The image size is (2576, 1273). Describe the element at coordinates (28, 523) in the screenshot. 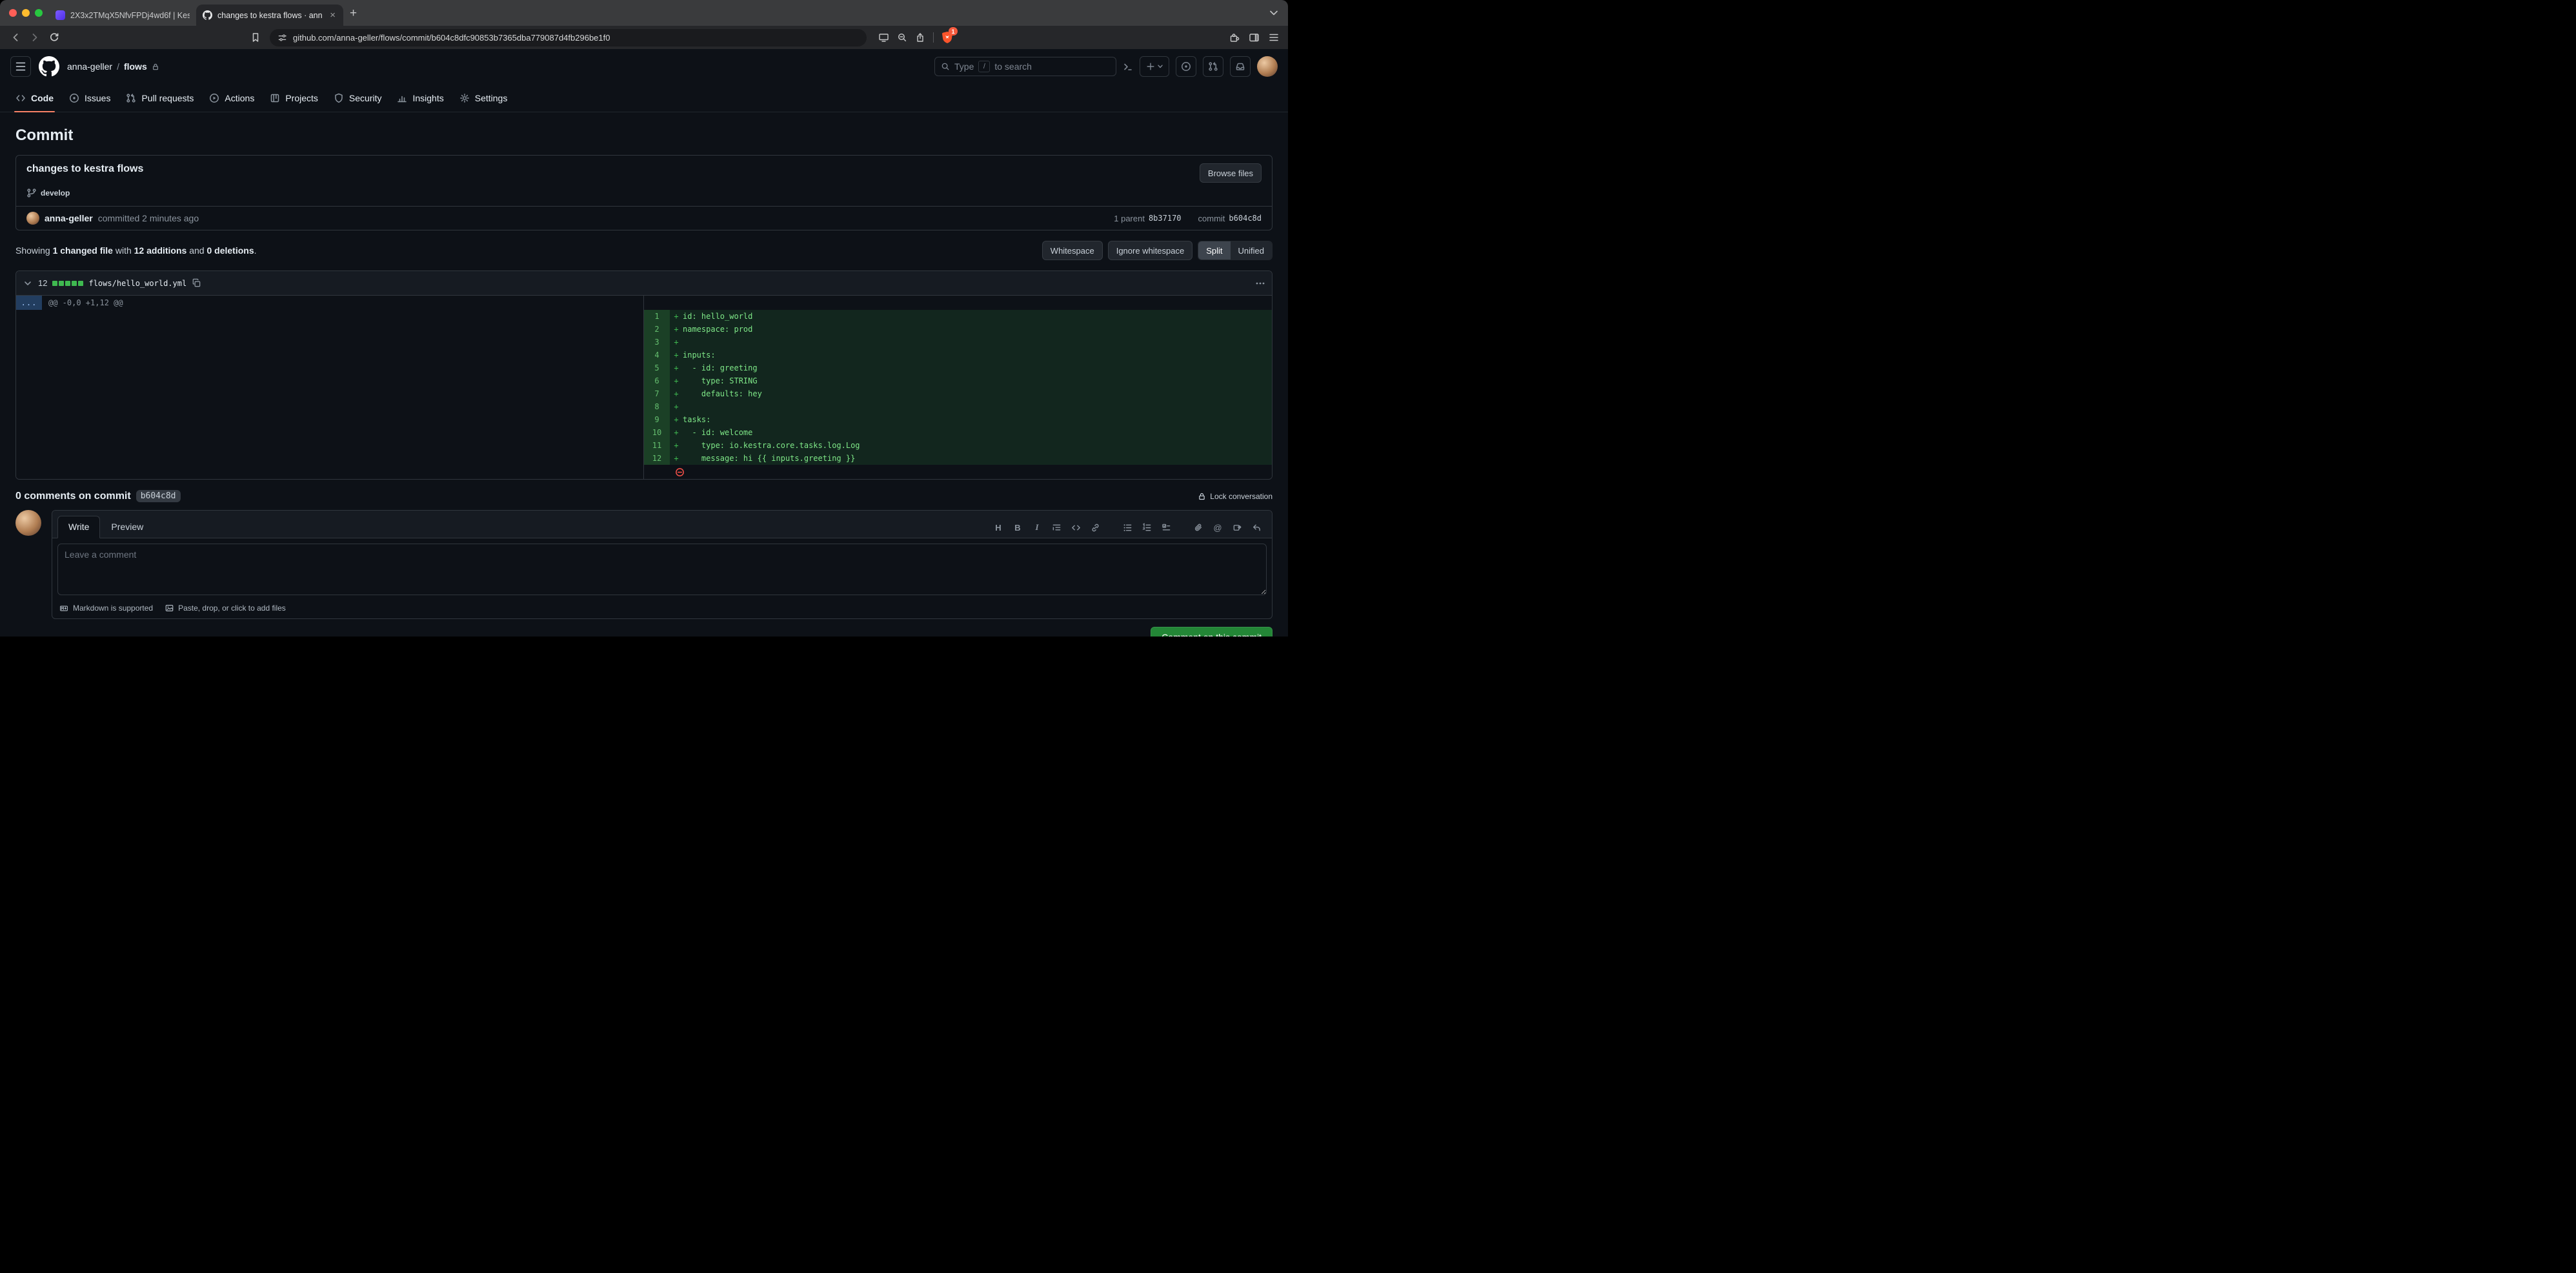

I see `commenter-avatar` at that location.